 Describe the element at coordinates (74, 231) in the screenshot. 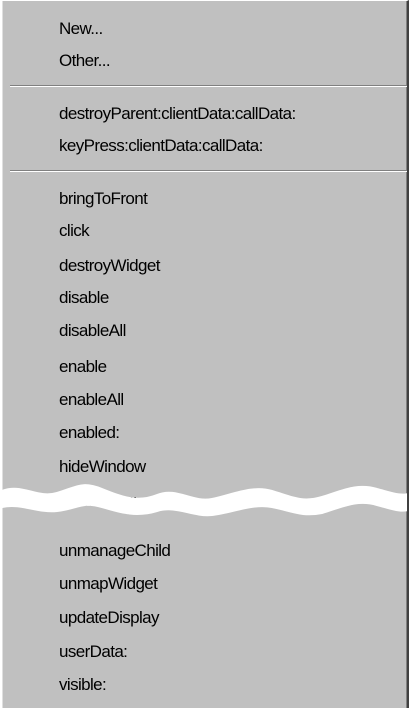

I see `menu-item-click: click` at that location.